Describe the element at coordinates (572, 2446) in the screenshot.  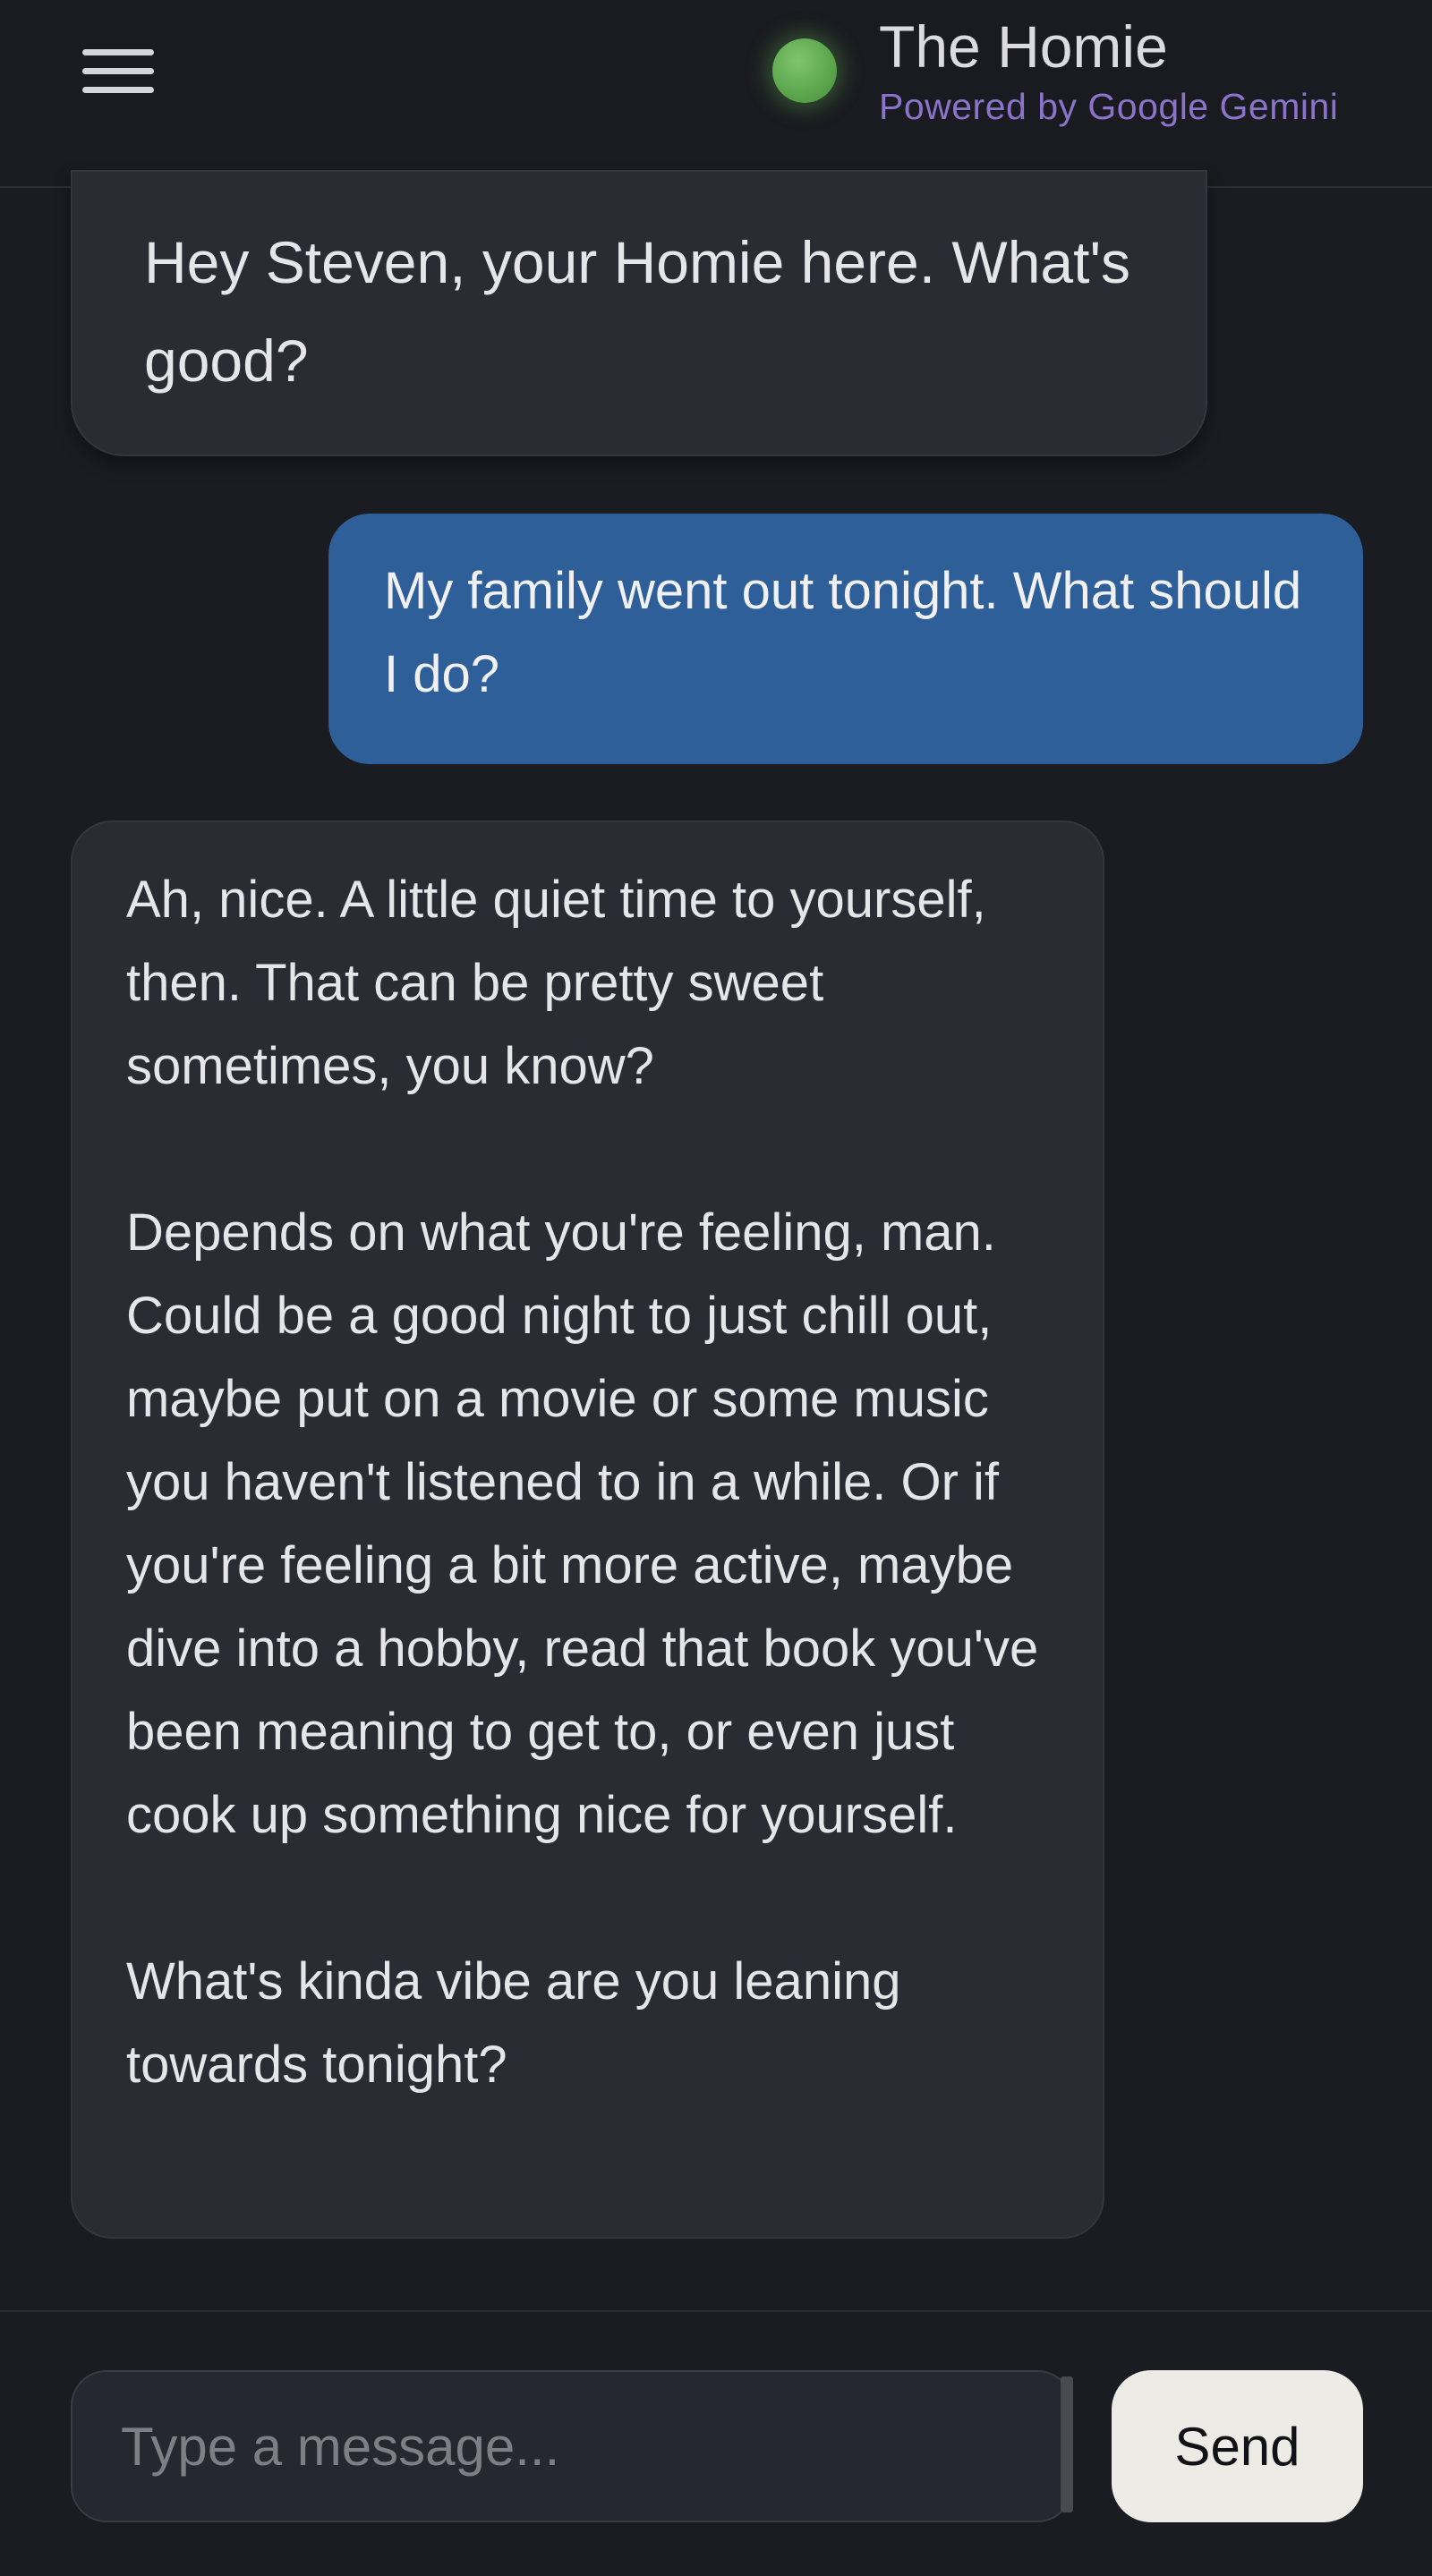
I see `message-input` at that location.